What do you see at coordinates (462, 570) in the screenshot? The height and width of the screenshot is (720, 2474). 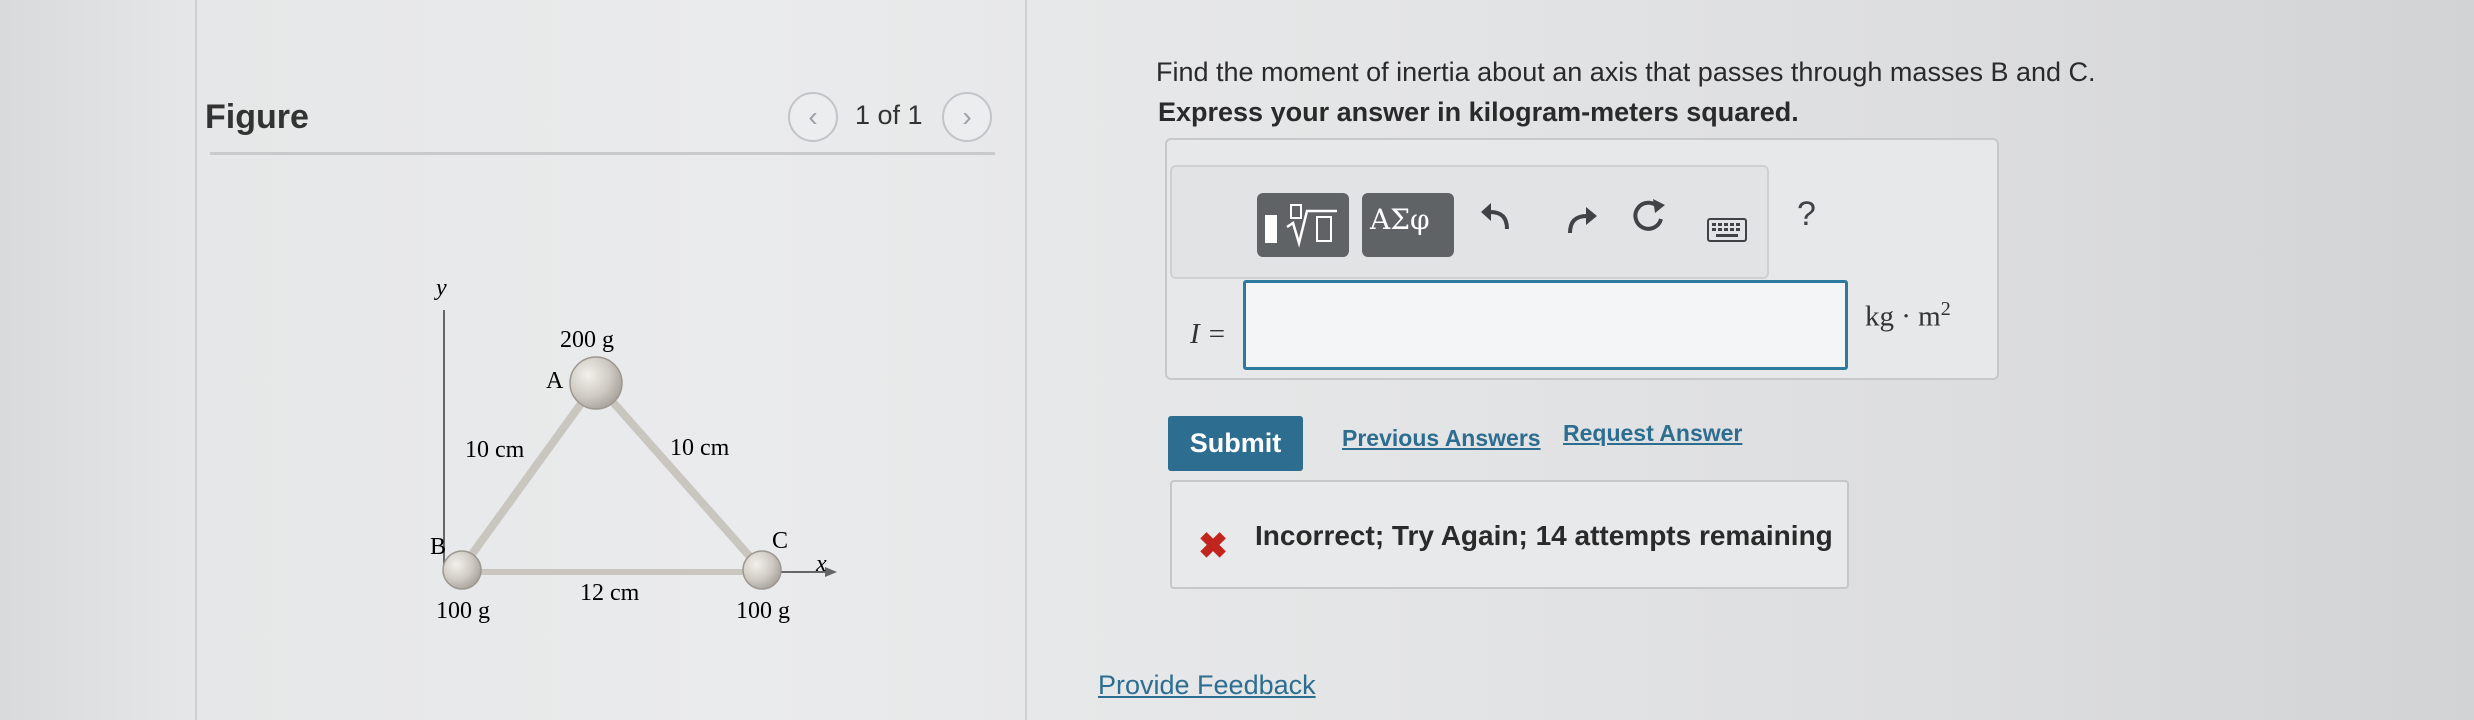 I see `mass-b` at bounding box center [462, 570].